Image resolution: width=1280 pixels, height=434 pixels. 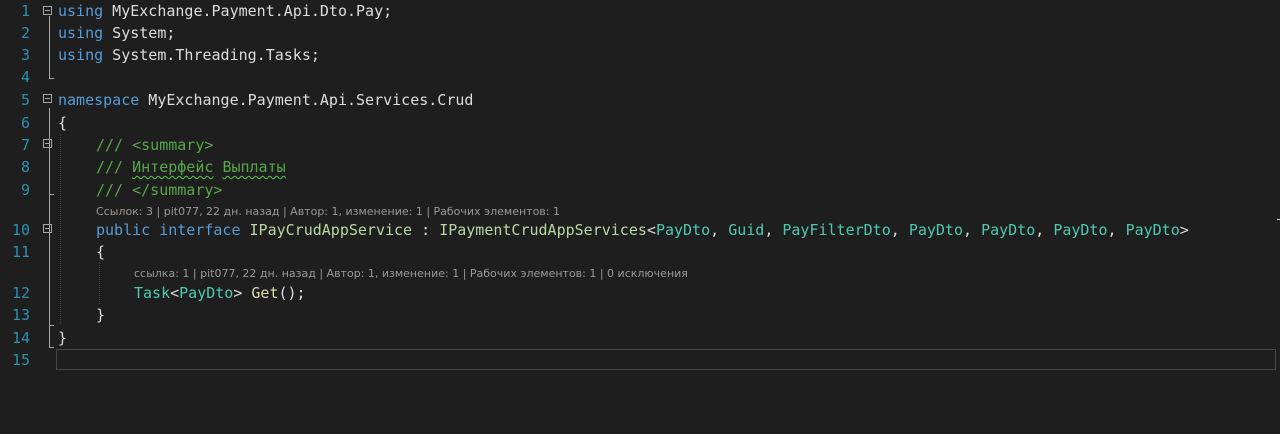 What do you see at coordinates (155, 145) in the screenshot?
I see `xml-doc-comment: /// <summary>` at bounding box center [155, 145].